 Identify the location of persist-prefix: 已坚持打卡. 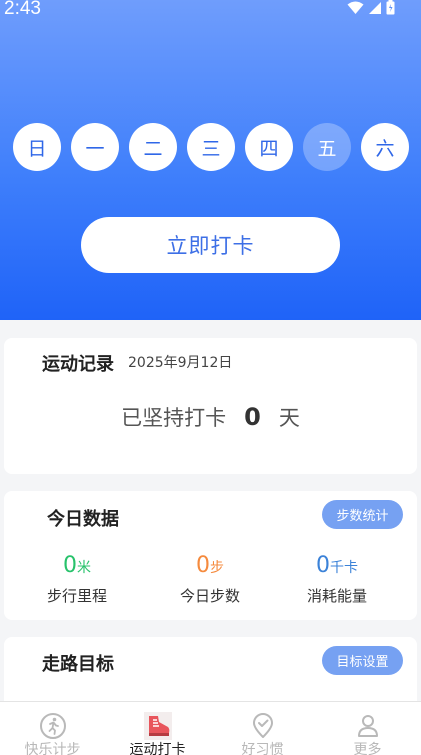
(174, 418).